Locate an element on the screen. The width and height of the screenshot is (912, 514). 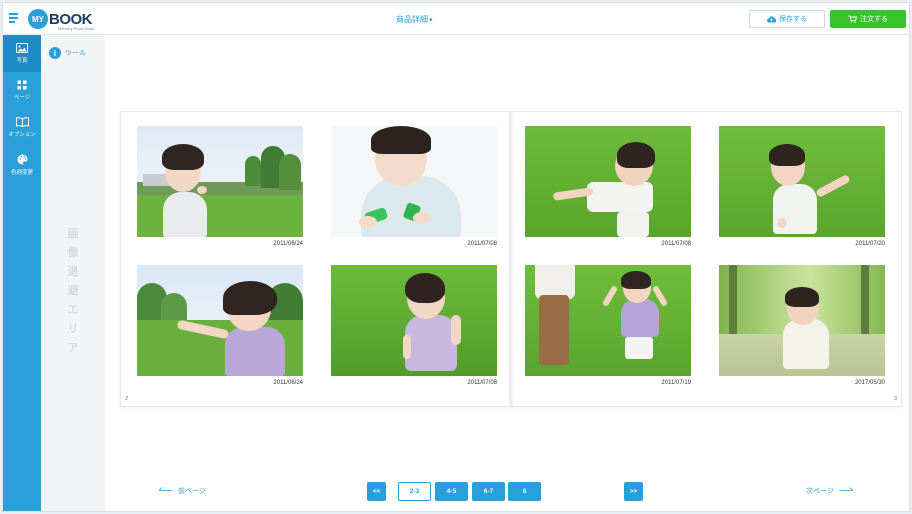
product-details-label: 商品詳細 is located at coordinates (412, 19).